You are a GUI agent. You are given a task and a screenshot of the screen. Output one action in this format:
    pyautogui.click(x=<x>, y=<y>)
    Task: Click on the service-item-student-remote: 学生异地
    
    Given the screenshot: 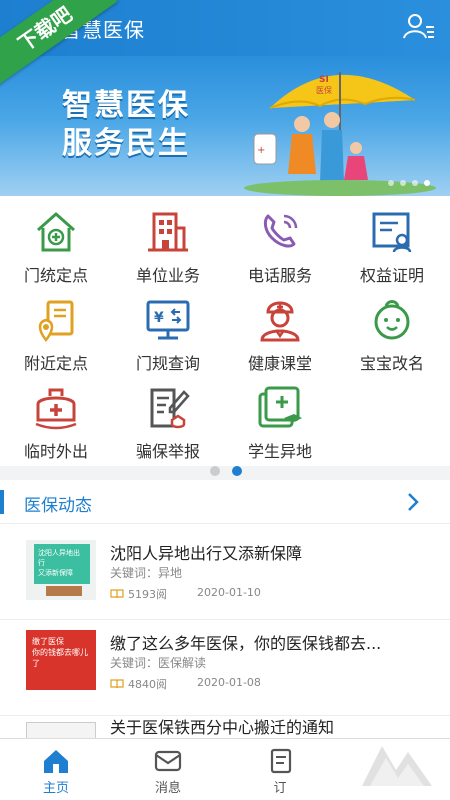 What is the action you would take?
    pyautogui.click(x=280, y=420)
    